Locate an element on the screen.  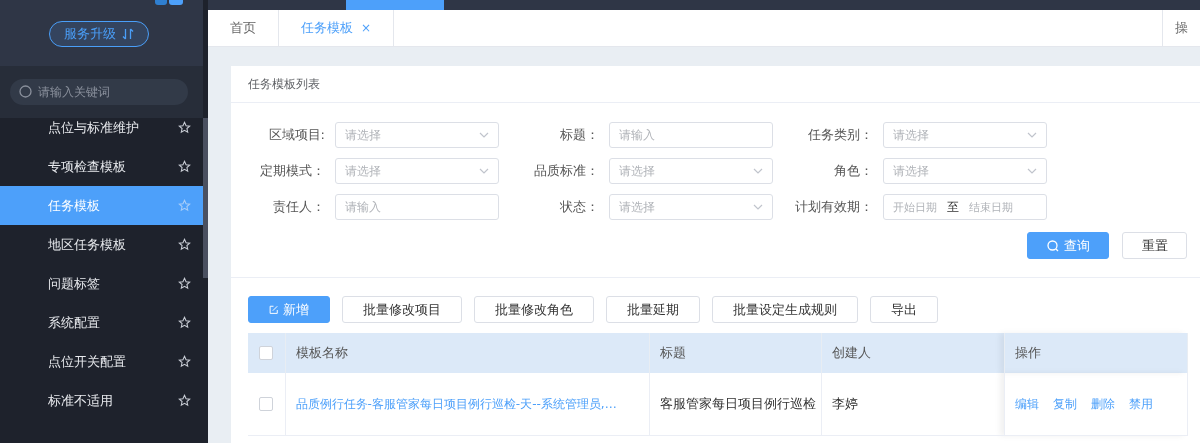
date-range-field: 开始日期 至 结束日期 is located at coordinates (965, 207).